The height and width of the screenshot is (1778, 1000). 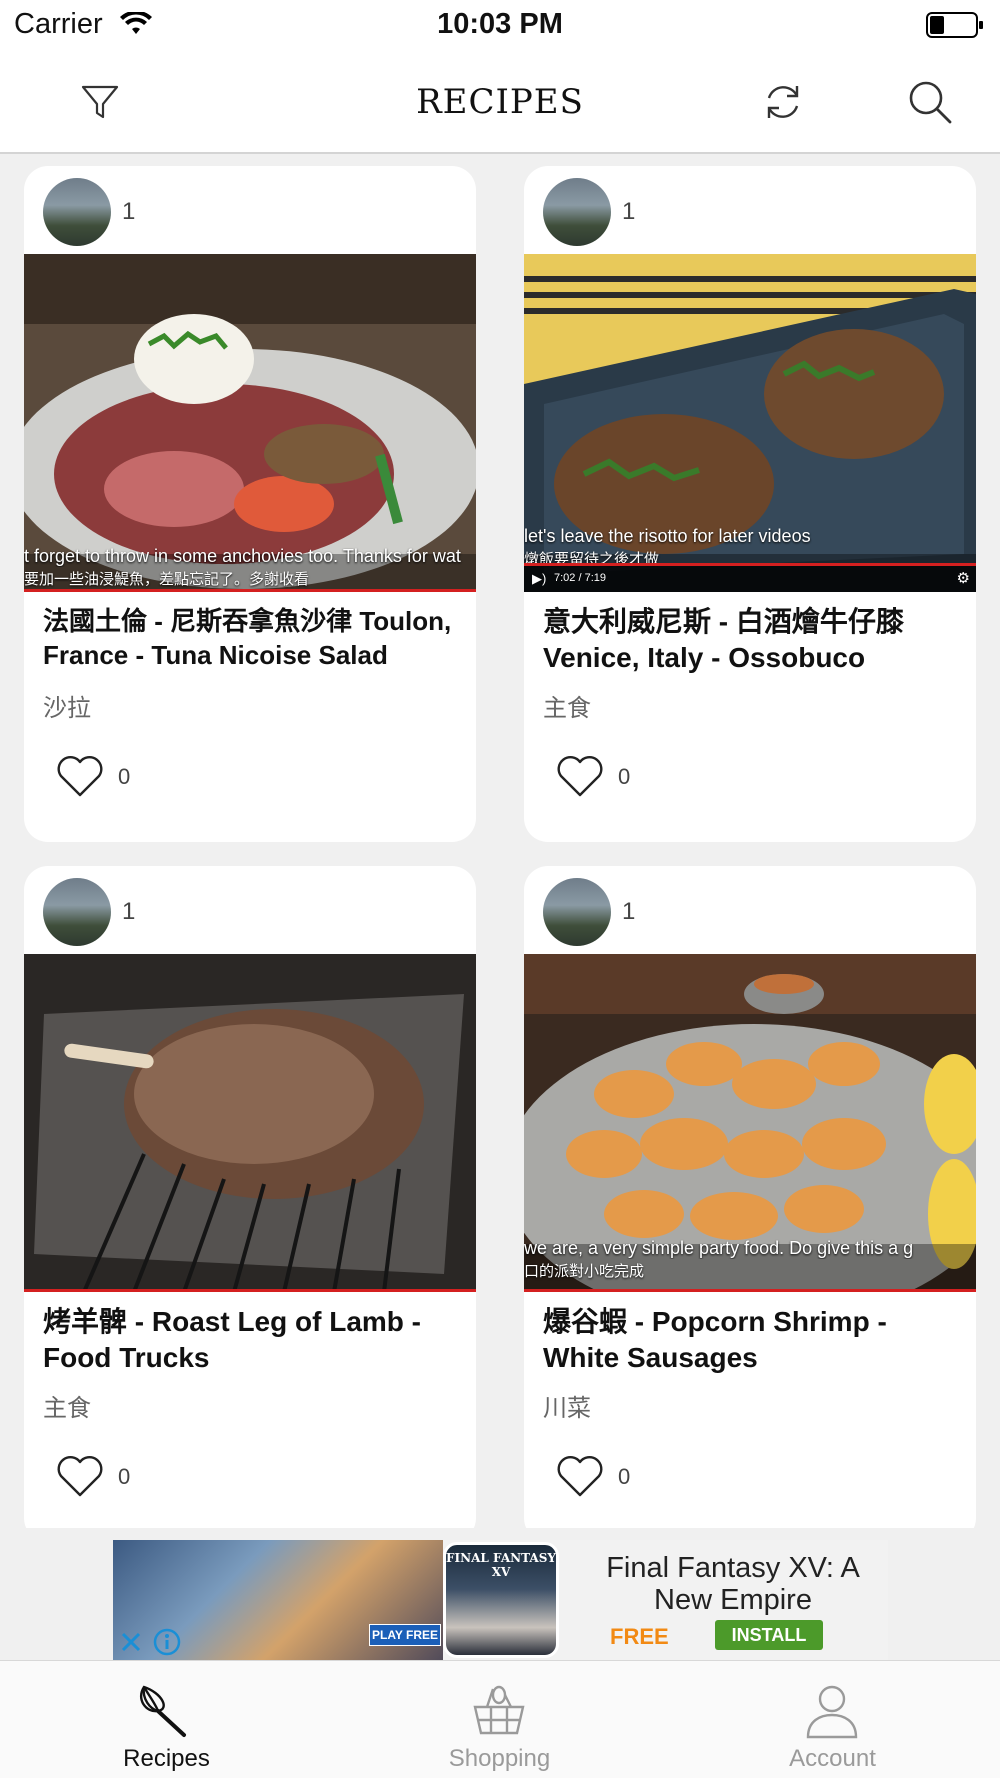 What do you see at coordinates (753, 640) in the screenshot?
I see `recipe-title: 意大利威尼斯 - 白酒燴牛仔膝 Venice, Italy - Ossobuco` at bounding box center [753, 640].